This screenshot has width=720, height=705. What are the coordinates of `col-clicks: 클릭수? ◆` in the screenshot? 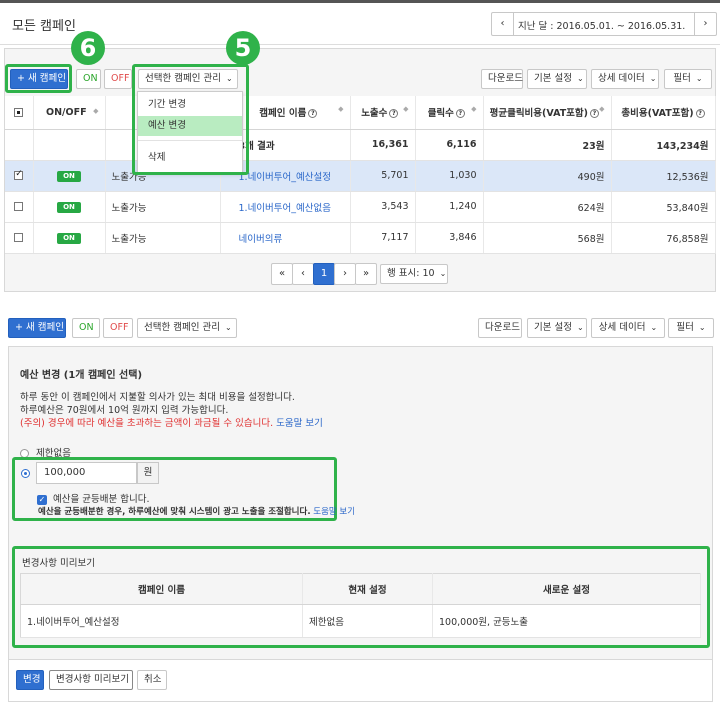 It's located at (449, 113).